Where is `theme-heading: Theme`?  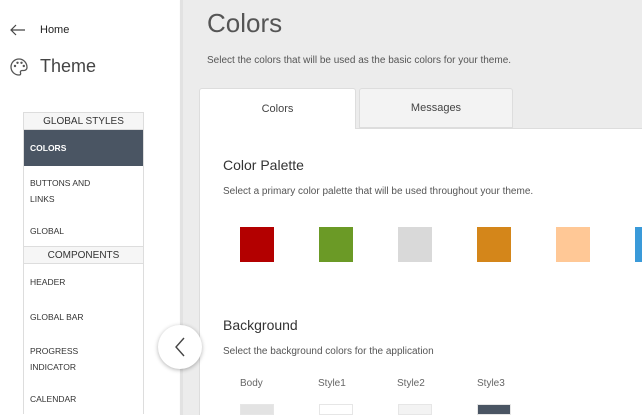 theme-heading: Theme is located at coordinates (52, 66).